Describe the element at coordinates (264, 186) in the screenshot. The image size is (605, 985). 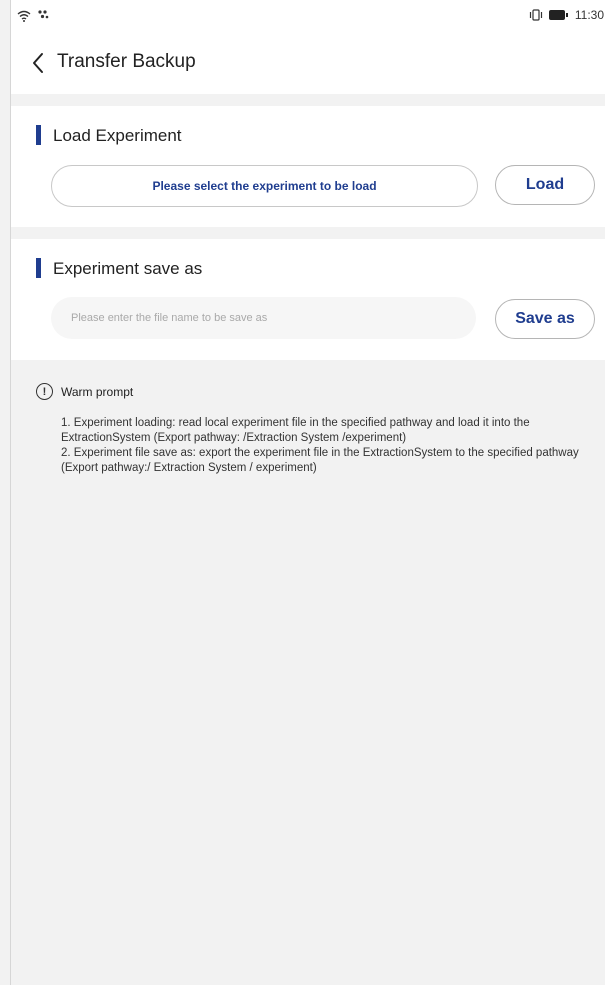
I see `experiment-select-field: Please select the experiment to be load` at that location.